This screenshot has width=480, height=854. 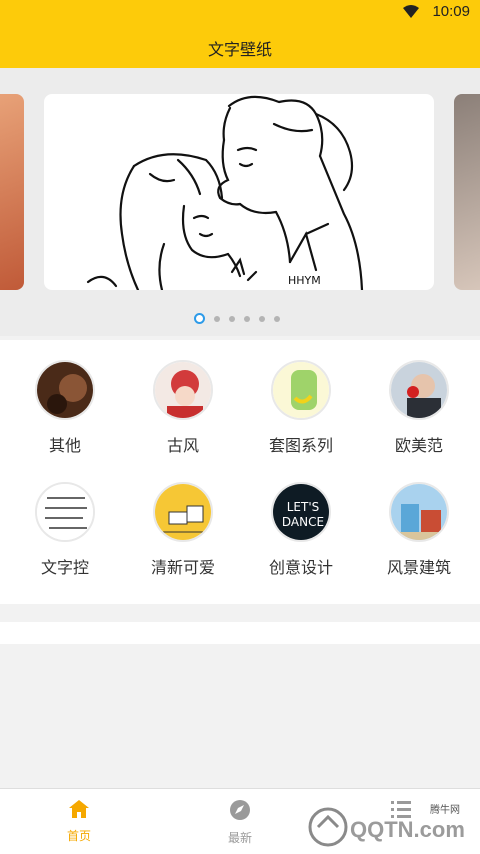 What do you see at coordinates (78, 836) in the screenshot?
I see `nav-label: 首页` at bounding box center [78, 836].